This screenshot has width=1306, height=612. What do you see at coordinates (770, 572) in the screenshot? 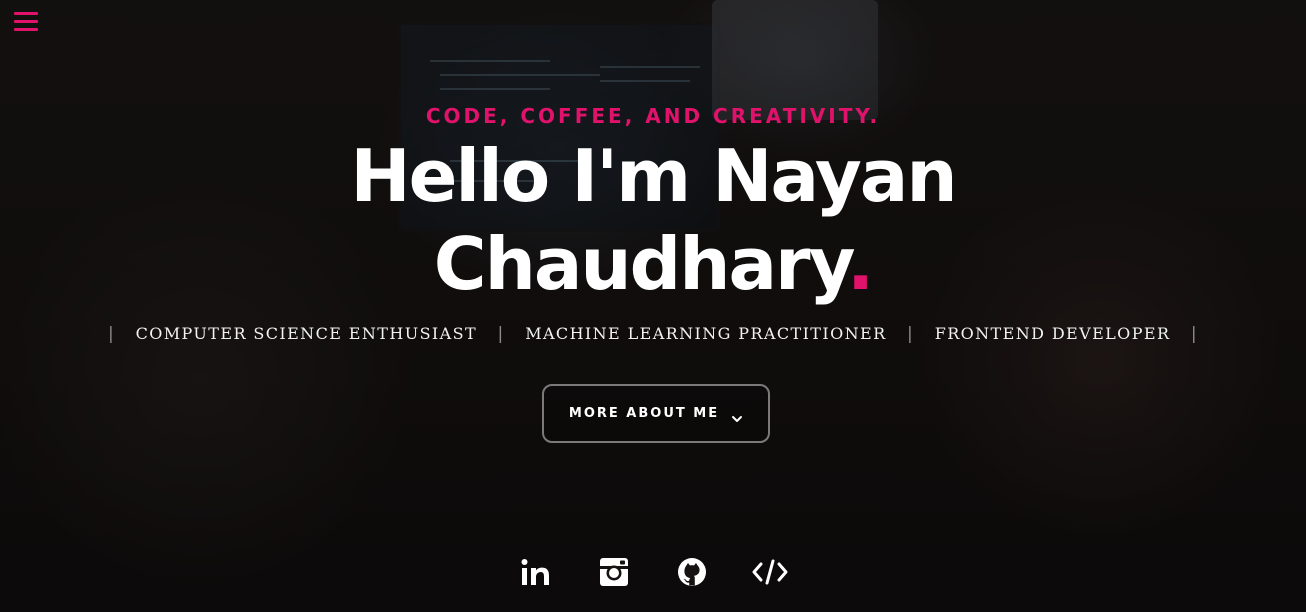
I see `code-icon` at bounding box center [770, 572].